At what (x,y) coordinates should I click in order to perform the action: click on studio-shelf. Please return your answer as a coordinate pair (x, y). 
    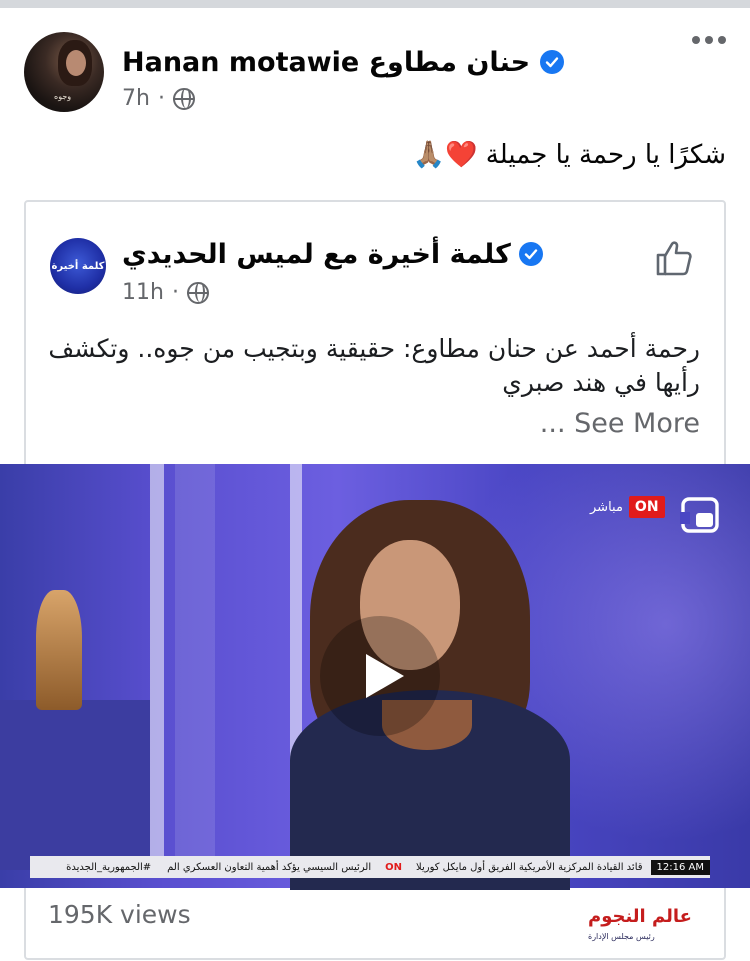
    Looking at the image, I should click on (75, 785).